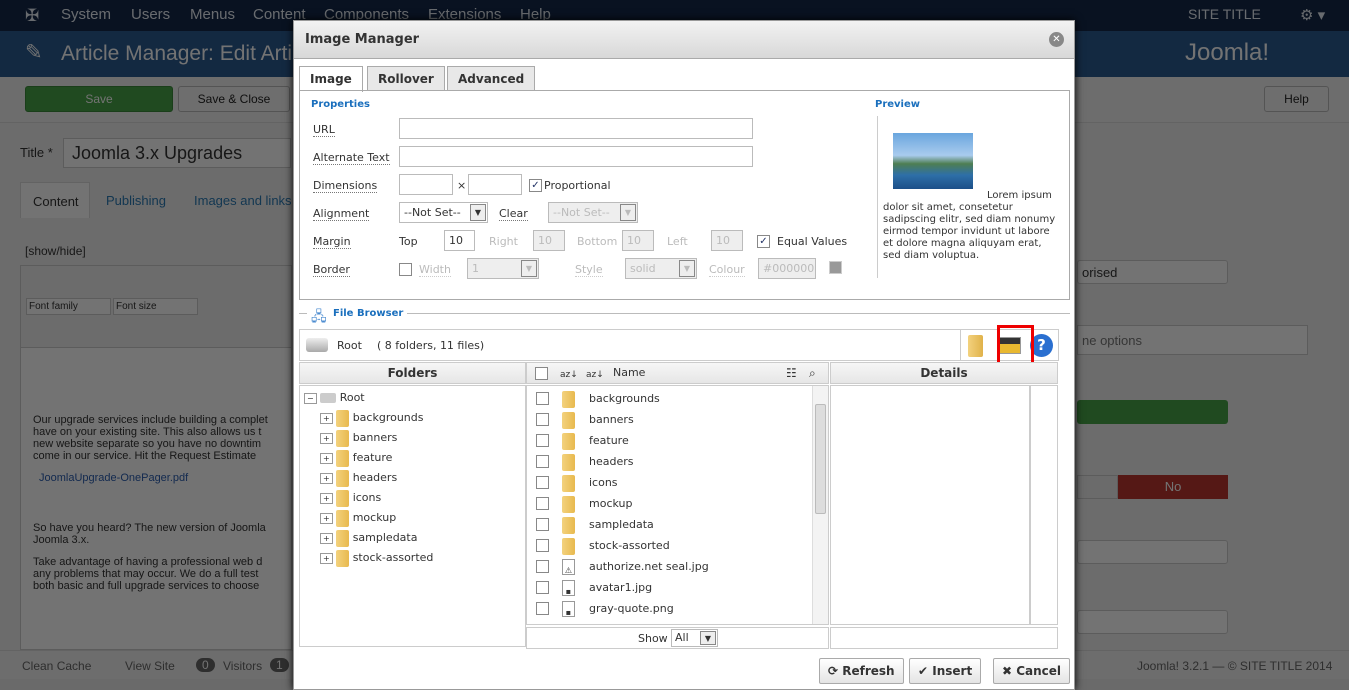 The width and height of the screenshot is (1349, 690). Describe the element at coordinates (412, 497) in the screenshot. I see `tree-folder: + icons` at that location.